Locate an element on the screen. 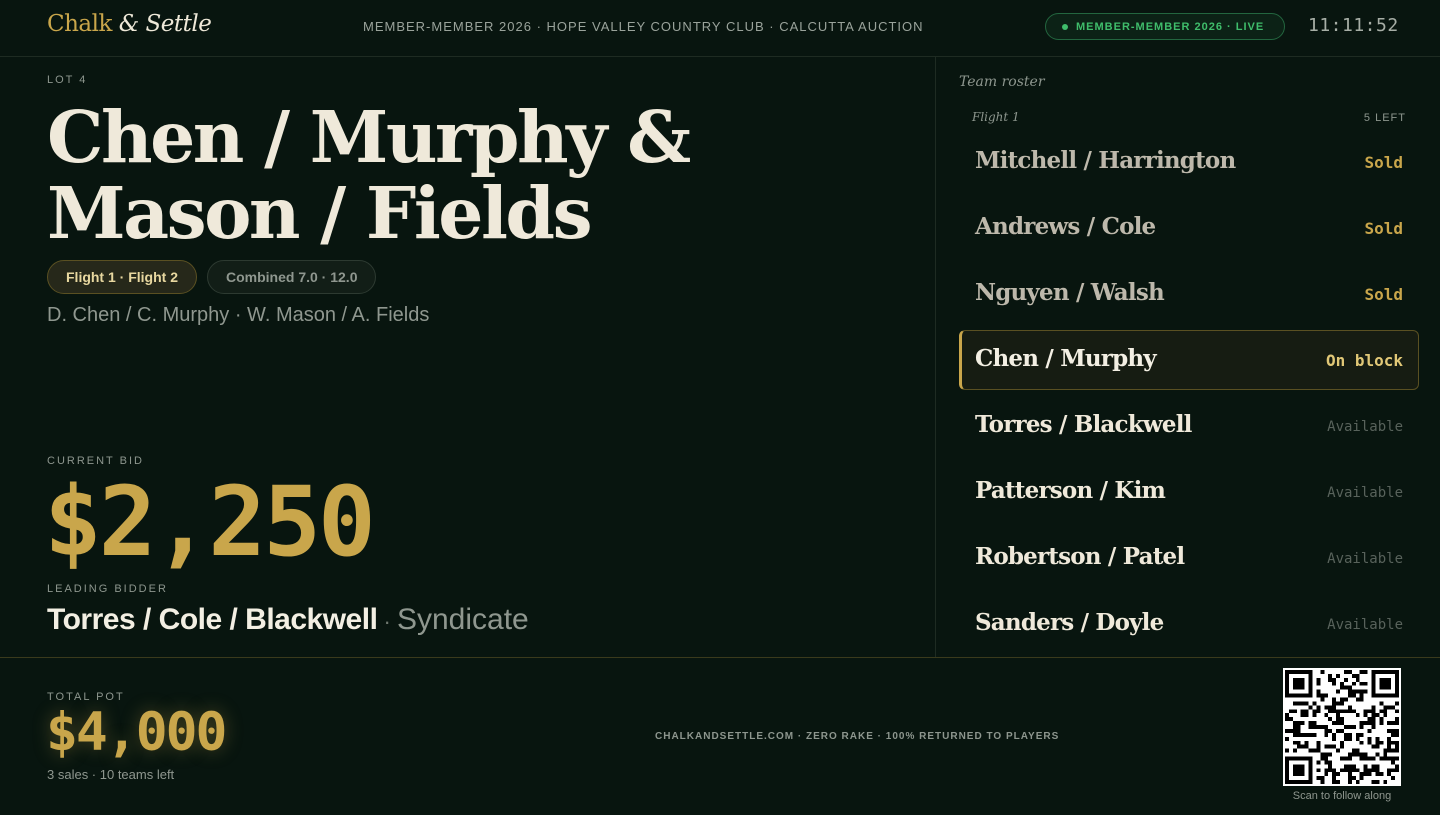 The width and height of the screenshot is (1440, 815). qr-code-graphic is located at coordinates (1342, 727).